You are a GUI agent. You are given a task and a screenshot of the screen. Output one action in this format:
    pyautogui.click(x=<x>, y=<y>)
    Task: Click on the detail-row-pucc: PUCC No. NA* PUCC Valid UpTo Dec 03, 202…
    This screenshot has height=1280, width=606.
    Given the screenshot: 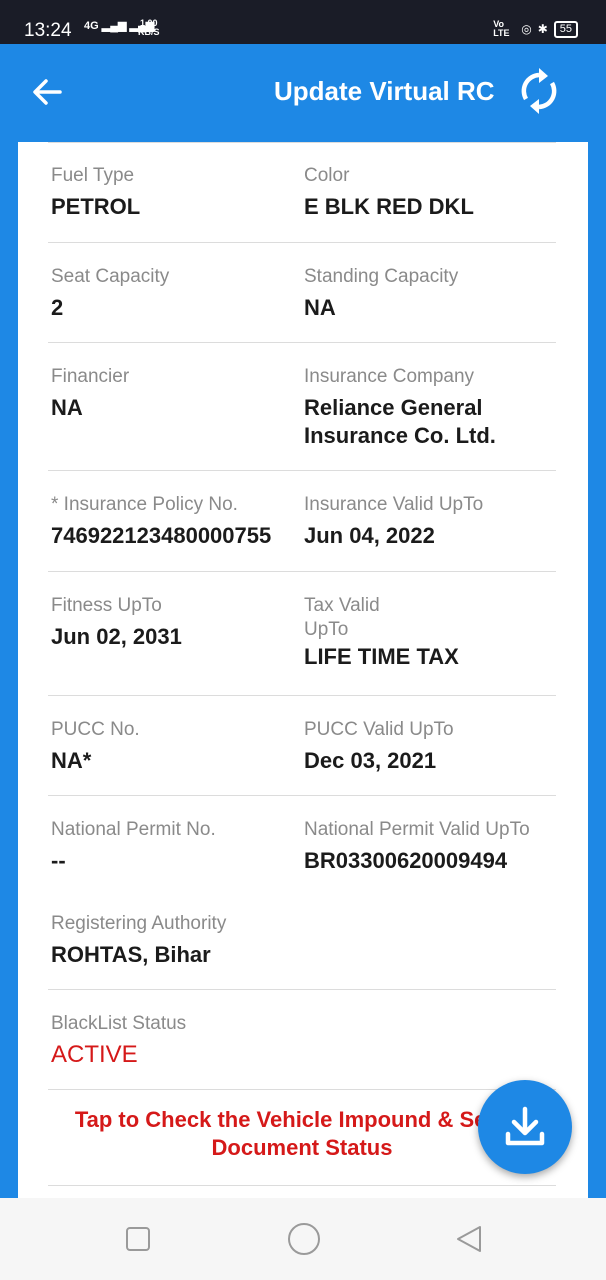 What is the action you would take?
    pyautogui.click(x=302, y=746)
    